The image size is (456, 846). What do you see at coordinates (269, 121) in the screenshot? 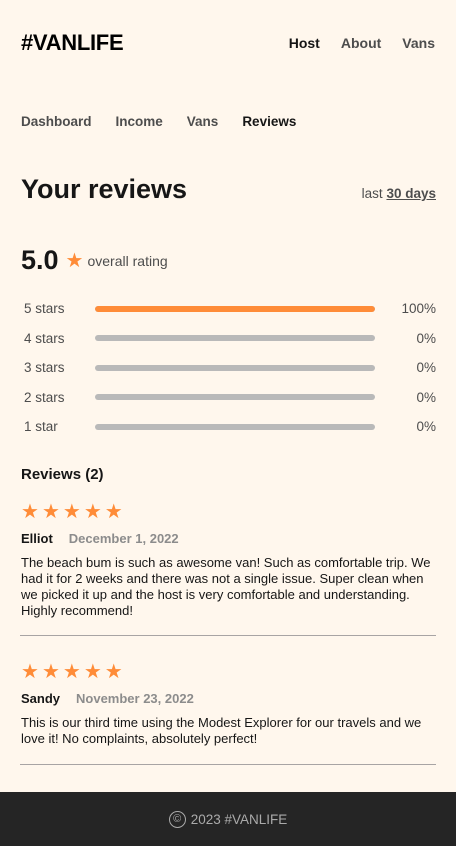
I see `subnav-link-reviews: Reviews` at bounding box center [269, 121].